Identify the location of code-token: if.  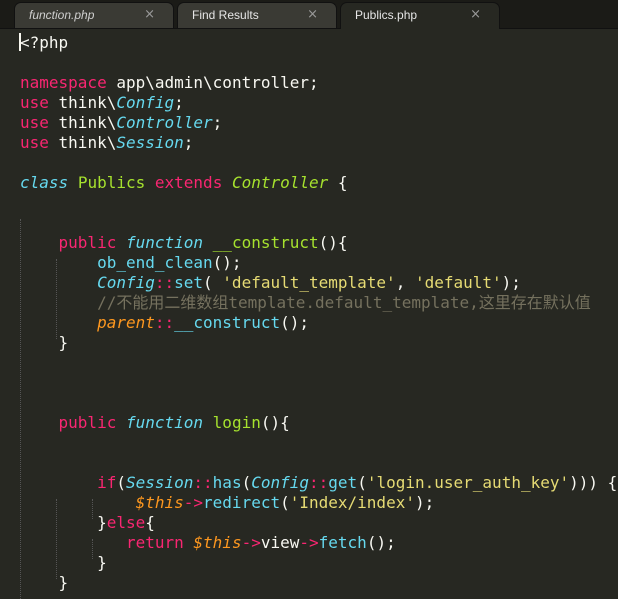
(107, 482).